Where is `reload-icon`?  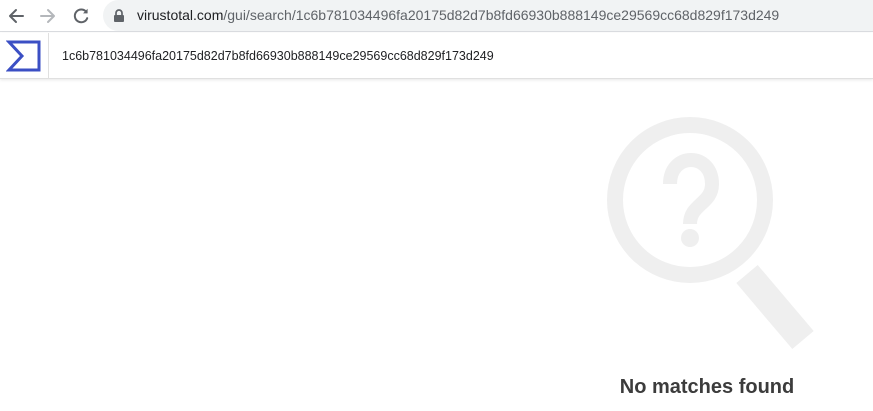
reload-icon is located at coordinates (81, 16).